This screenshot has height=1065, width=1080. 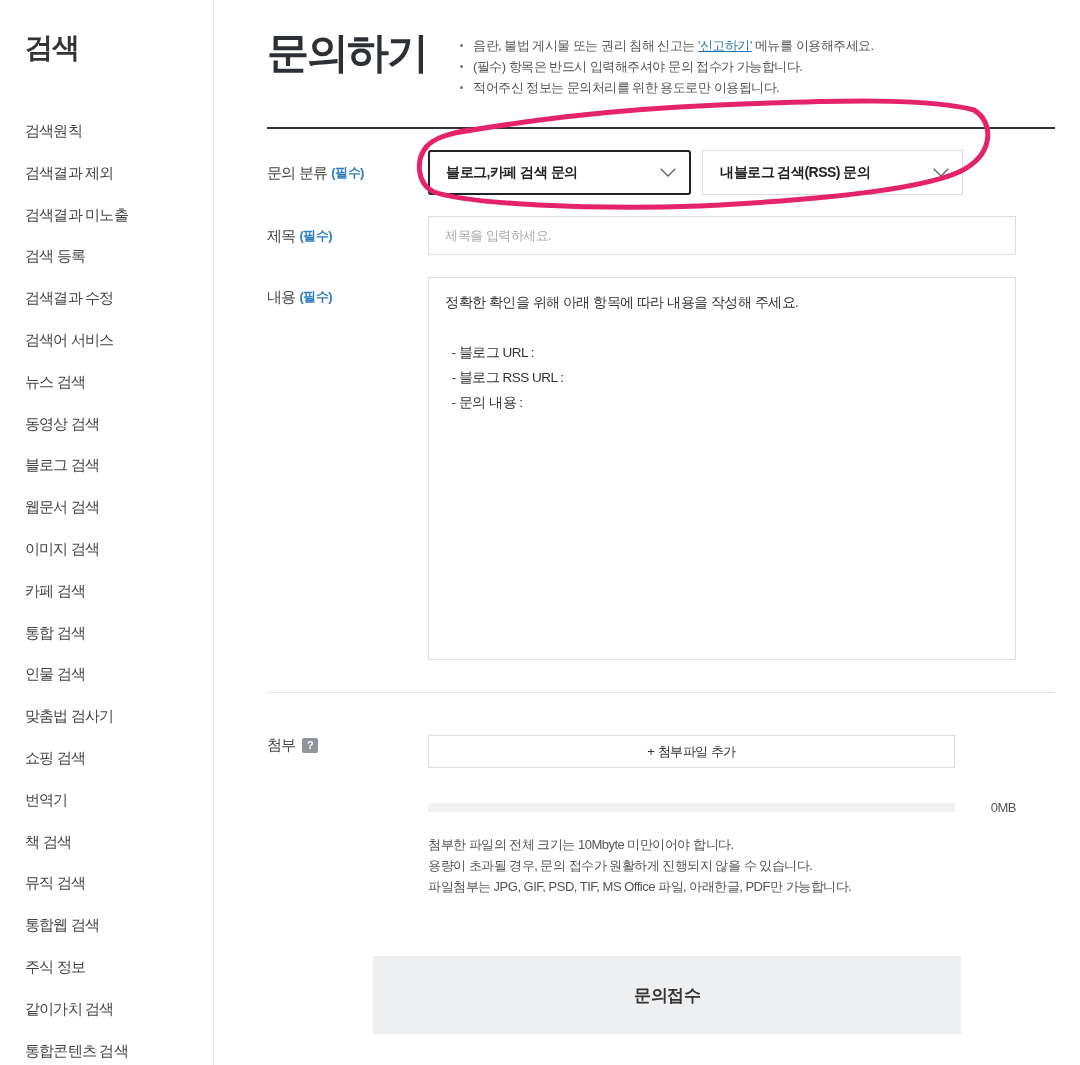 What do you see at coordinates (62, 507) in the screenshot?
I see `sidebar-link: 웹문서 검색` at bounding box center [62, 507].